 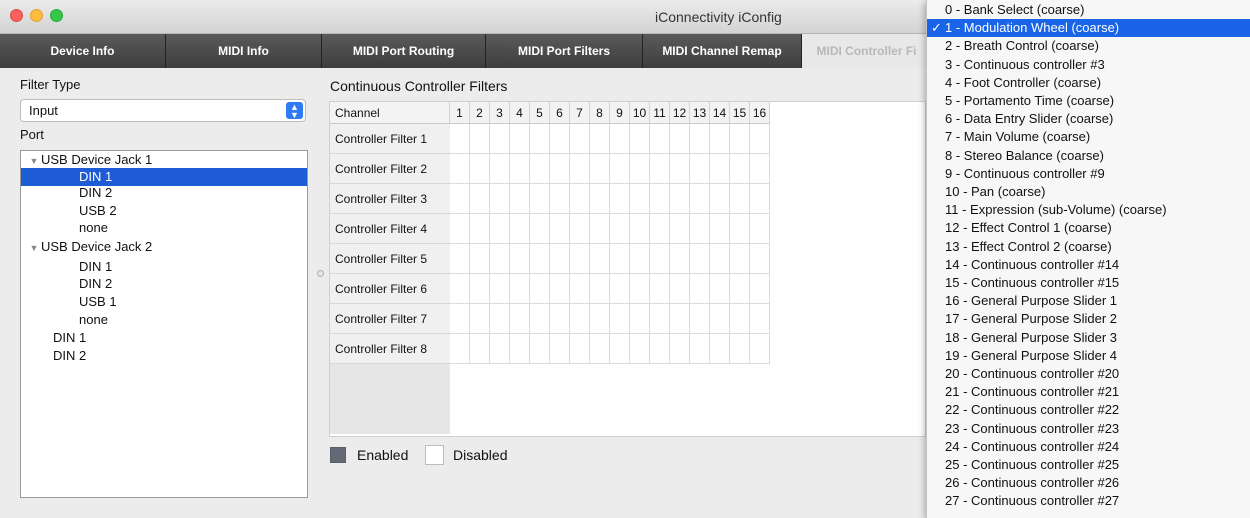 What do you see at coordinates (1088, 410) in the screenshot?
I see `menu-item-controller: 22 - Continuous controller #22` at bounding box center [1088, 410].